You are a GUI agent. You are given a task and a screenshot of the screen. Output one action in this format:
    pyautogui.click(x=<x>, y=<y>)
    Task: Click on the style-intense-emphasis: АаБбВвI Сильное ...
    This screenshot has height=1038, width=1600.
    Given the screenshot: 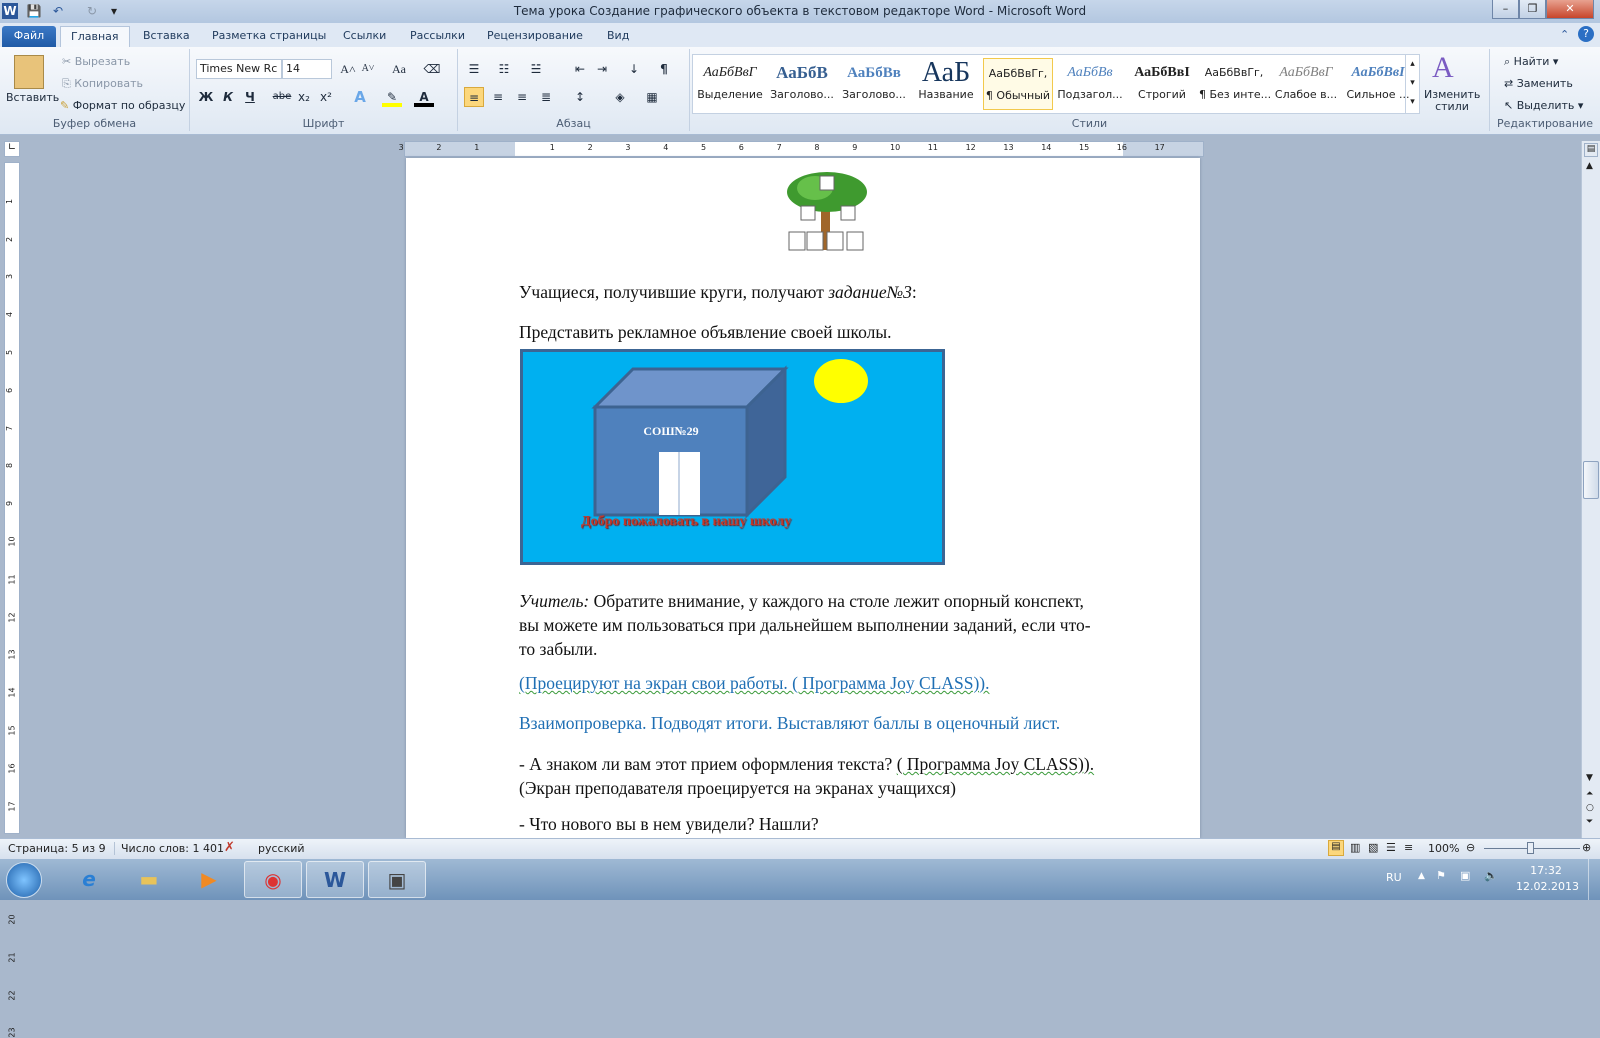 What is the action you would take?
    pyautogui.click(x=1378, y=84)
    